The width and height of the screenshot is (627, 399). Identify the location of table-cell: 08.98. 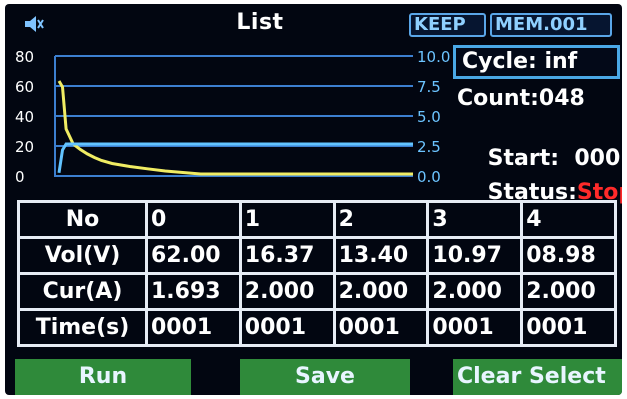
(568, 255).